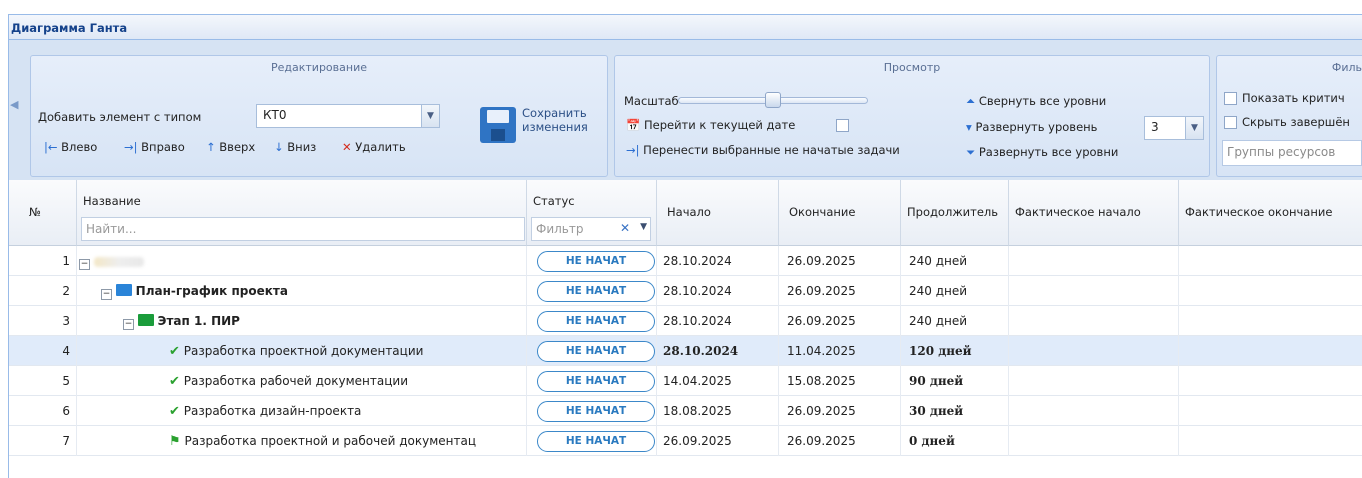  I want to click on row-num: 1, so click(43, 261).